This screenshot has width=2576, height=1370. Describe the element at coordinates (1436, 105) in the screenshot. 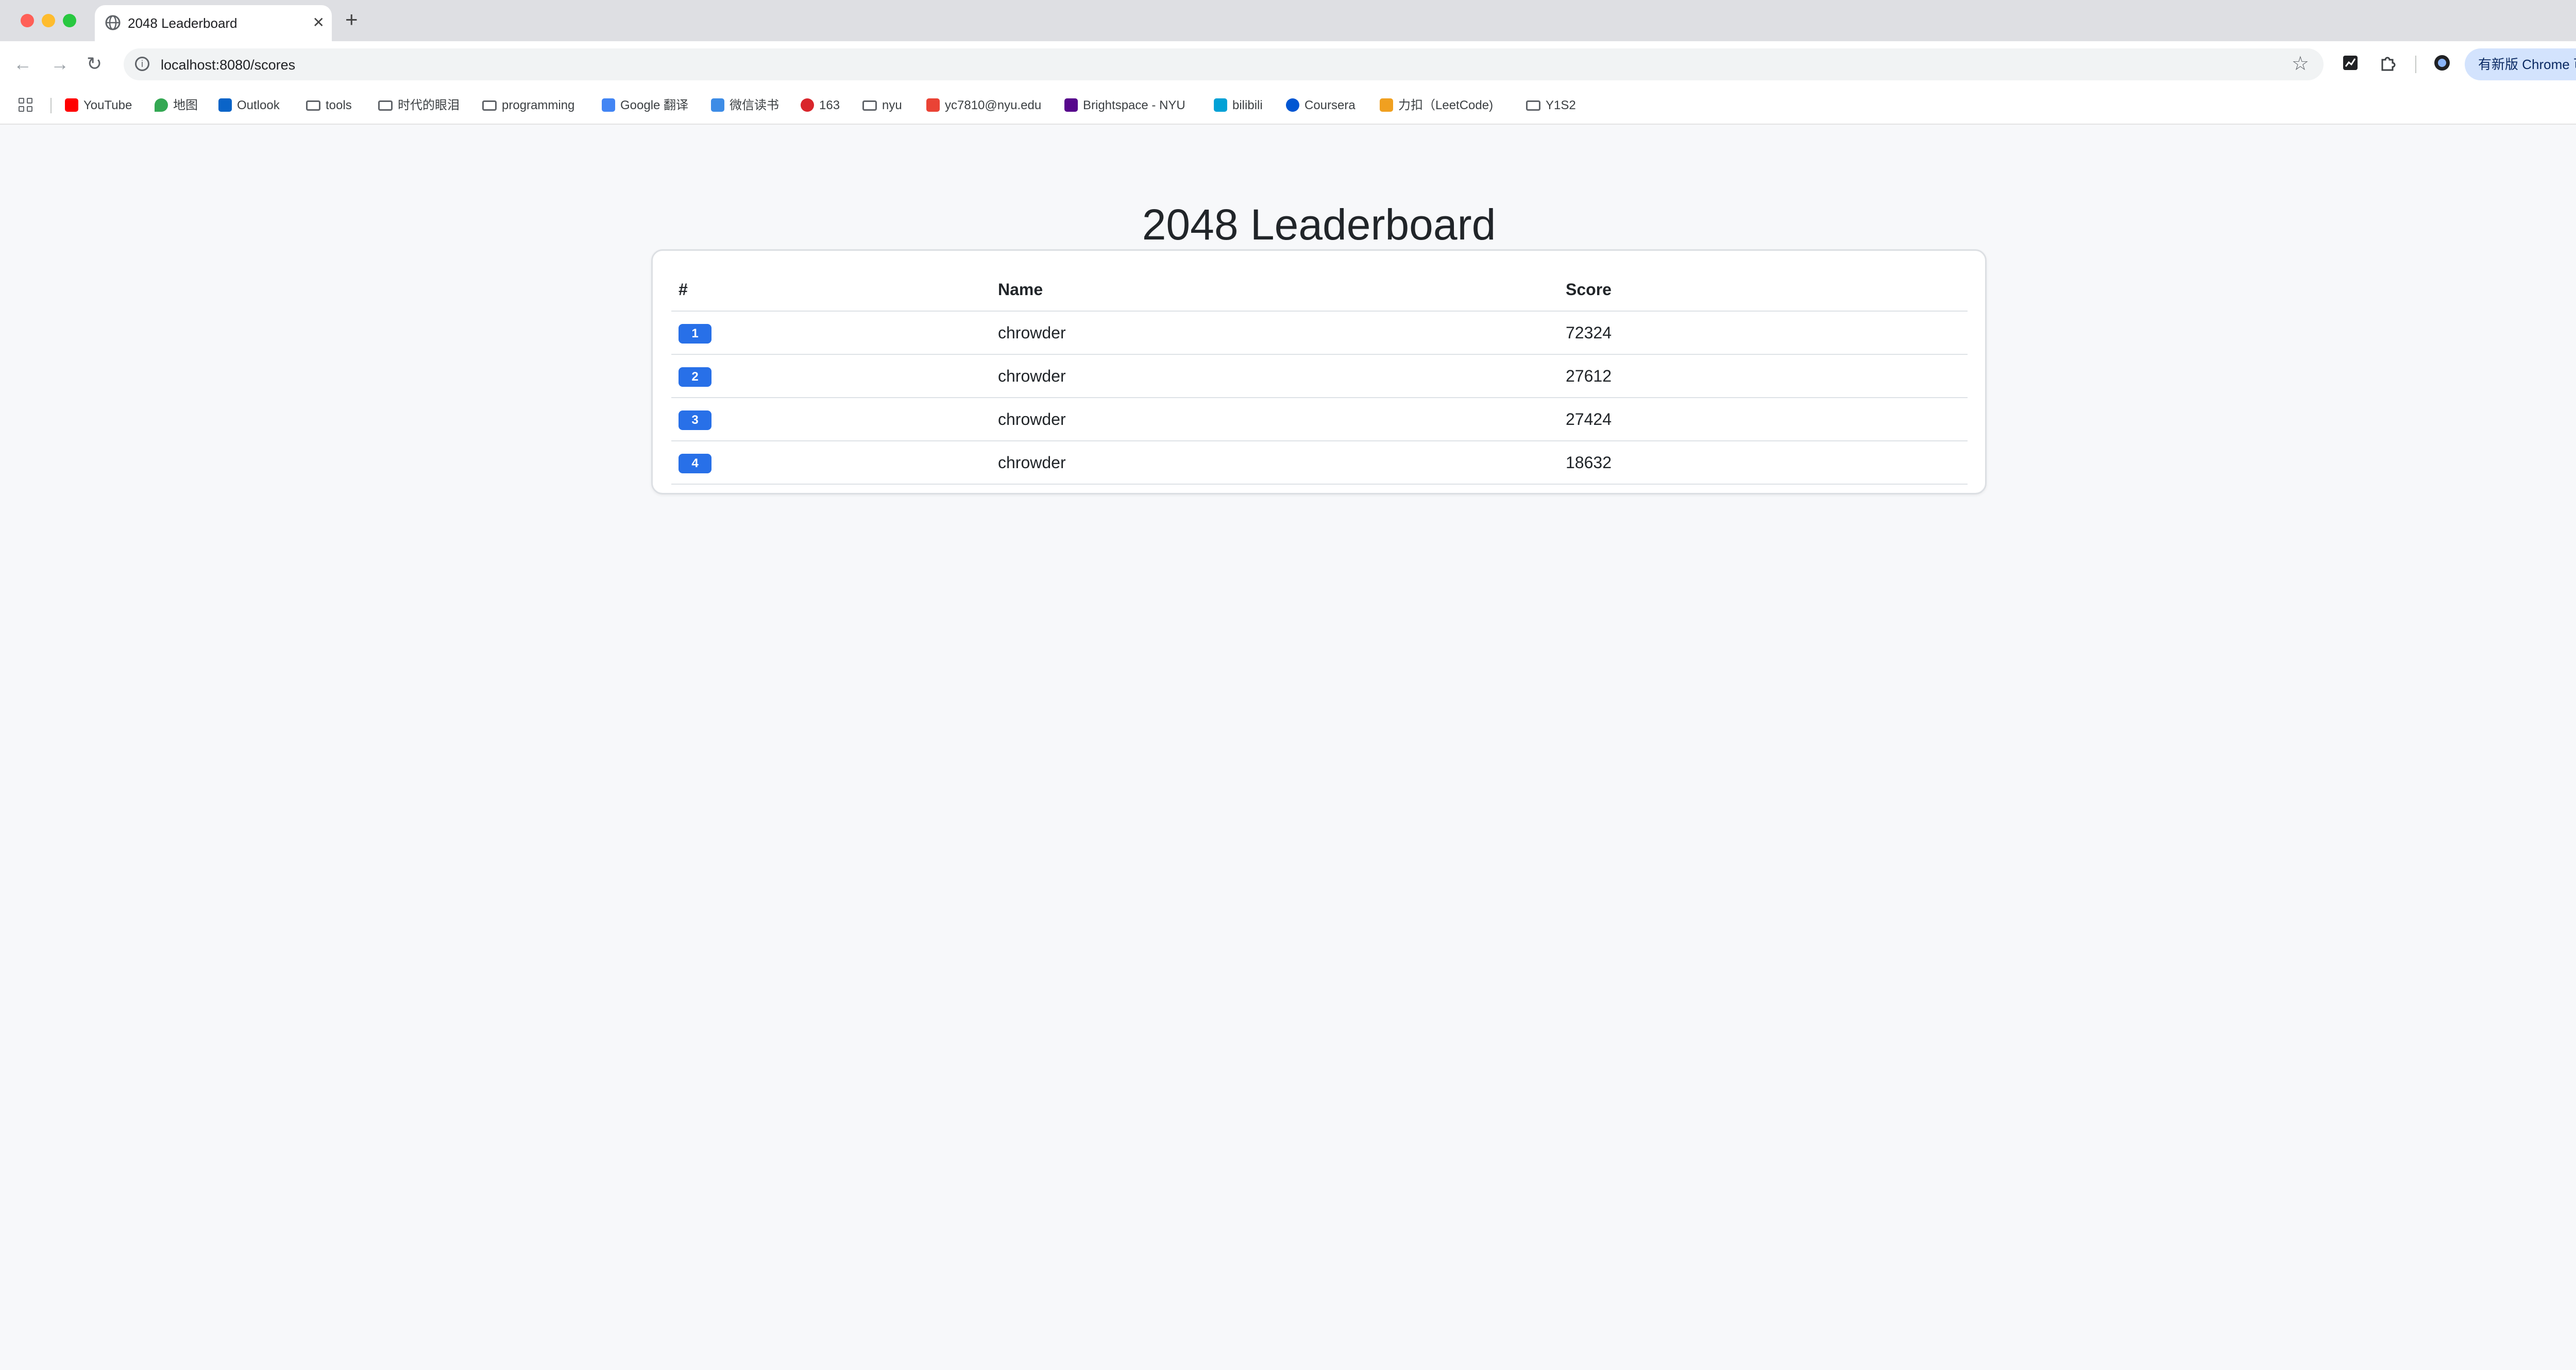

I see `bookmark-leetcode: 力扣（LeetCode)` at that location.